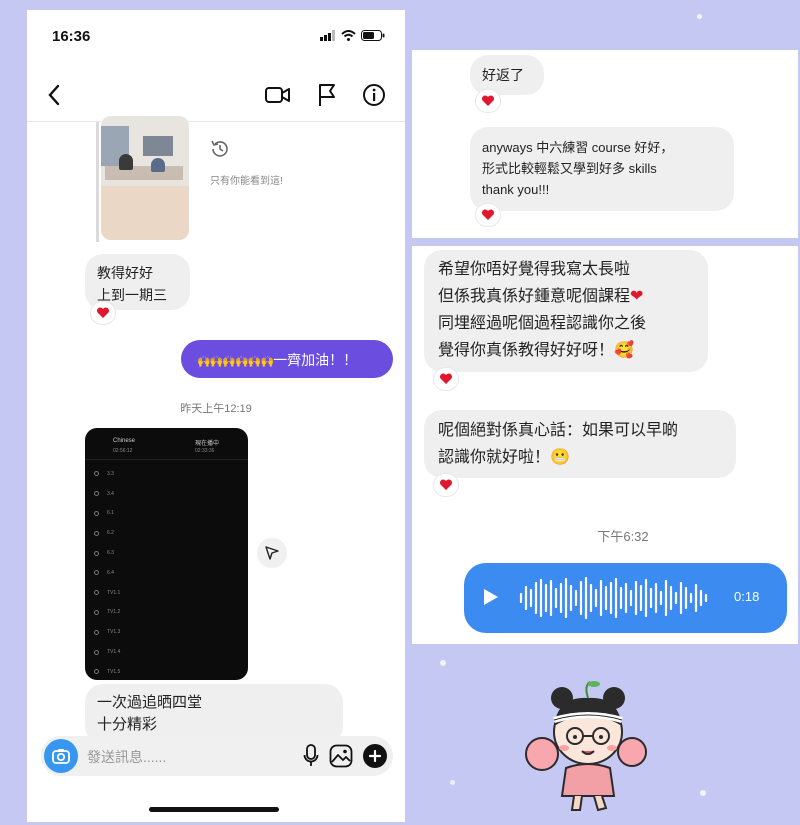  Describe the element at coordinates (526, 350) in the screenshot. I see `message-text: 覺得你真係教得好好呀！` at that location.